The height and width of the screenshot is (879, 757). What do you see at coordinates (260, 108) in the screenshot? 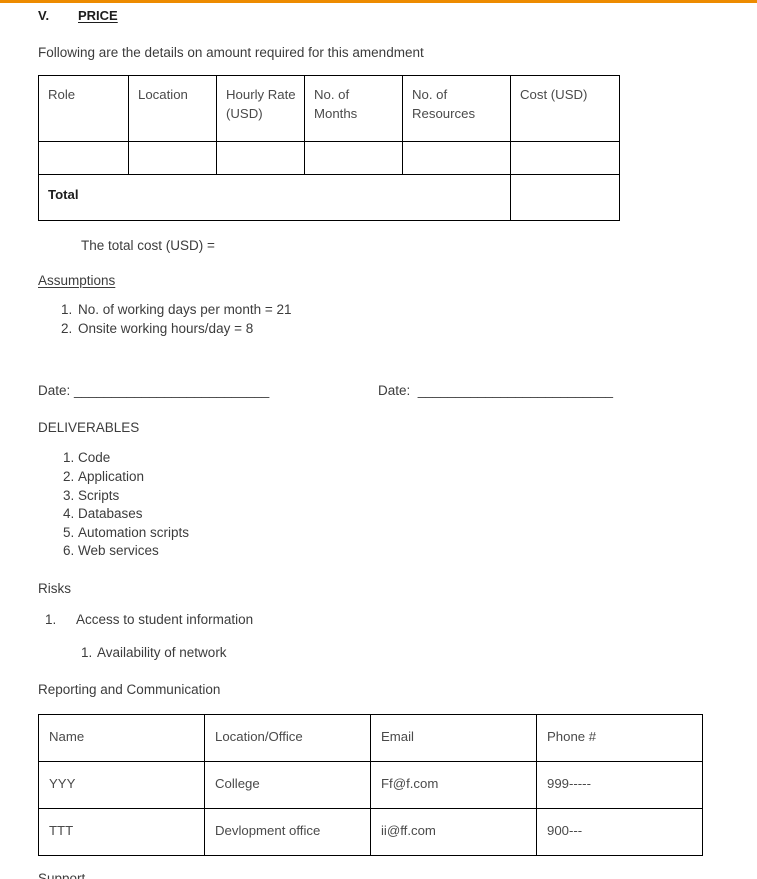
I see `column-header-hourly-rate: Hourly Rate (USD)` at bounding box center [260, 108].